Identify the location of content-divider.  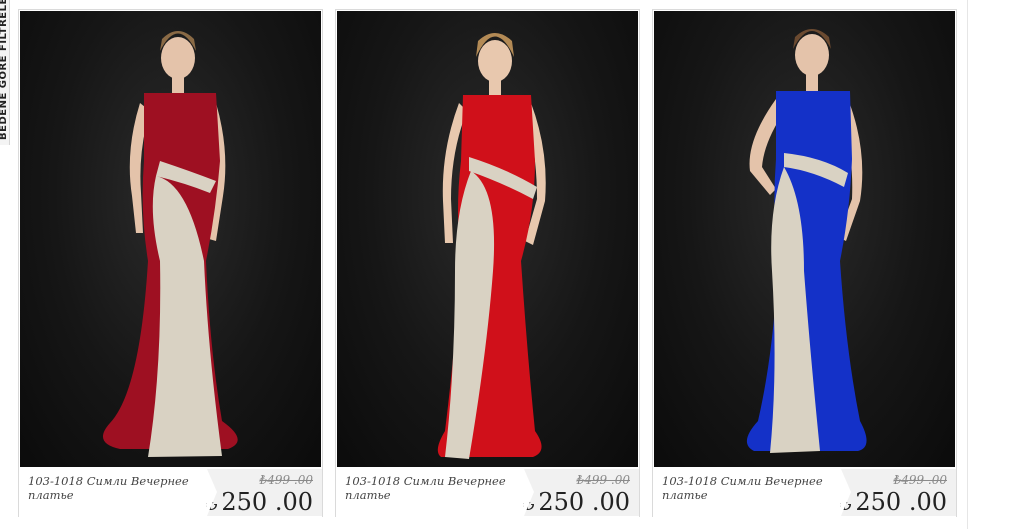
(967, 264).